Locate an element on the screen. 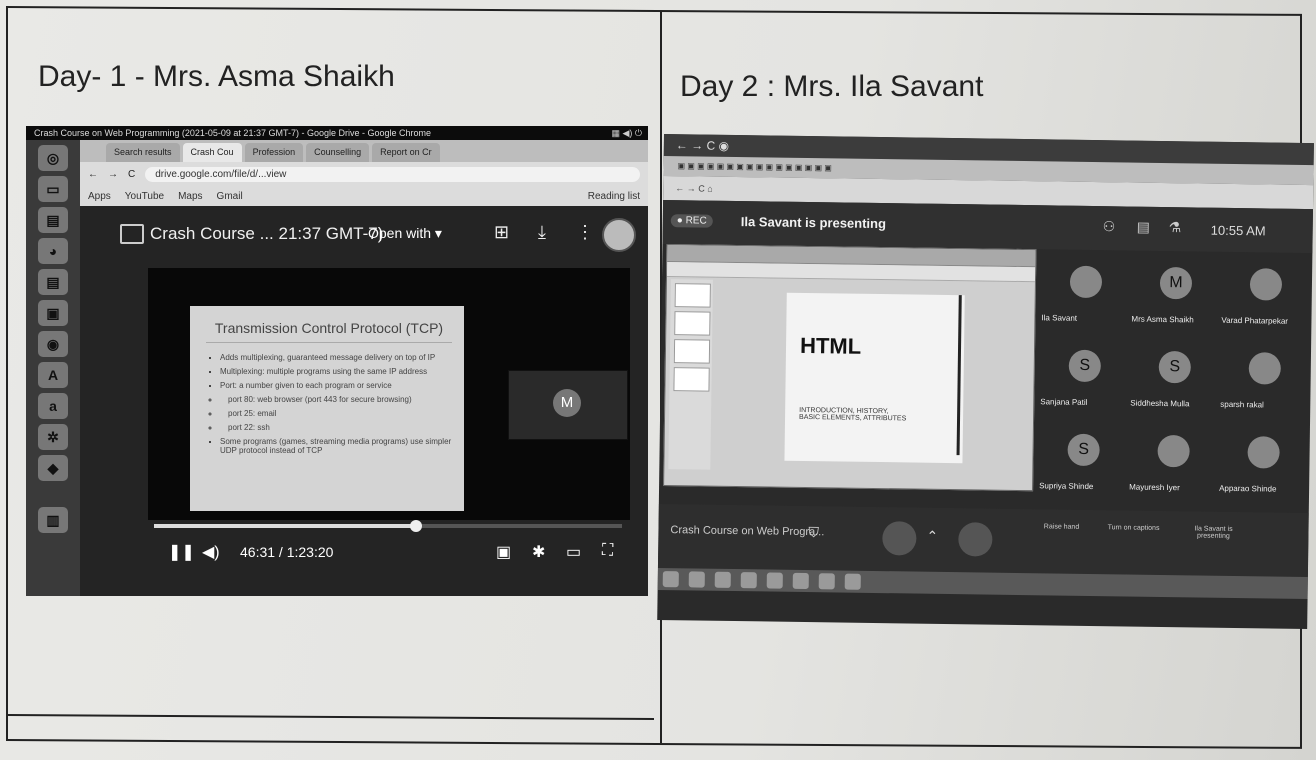 The width and height of the screenshot is (1316, 760). bookmark-apps: Apps is located at coordinates (99, 196).